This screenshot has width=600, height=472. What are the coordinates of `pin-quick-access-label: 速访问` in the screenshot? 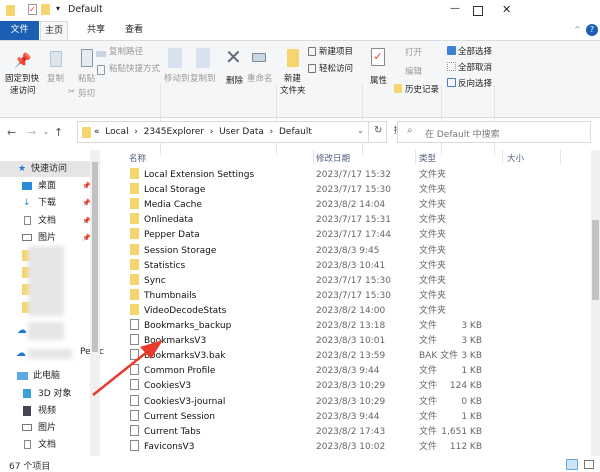 It's located at (23, 91).